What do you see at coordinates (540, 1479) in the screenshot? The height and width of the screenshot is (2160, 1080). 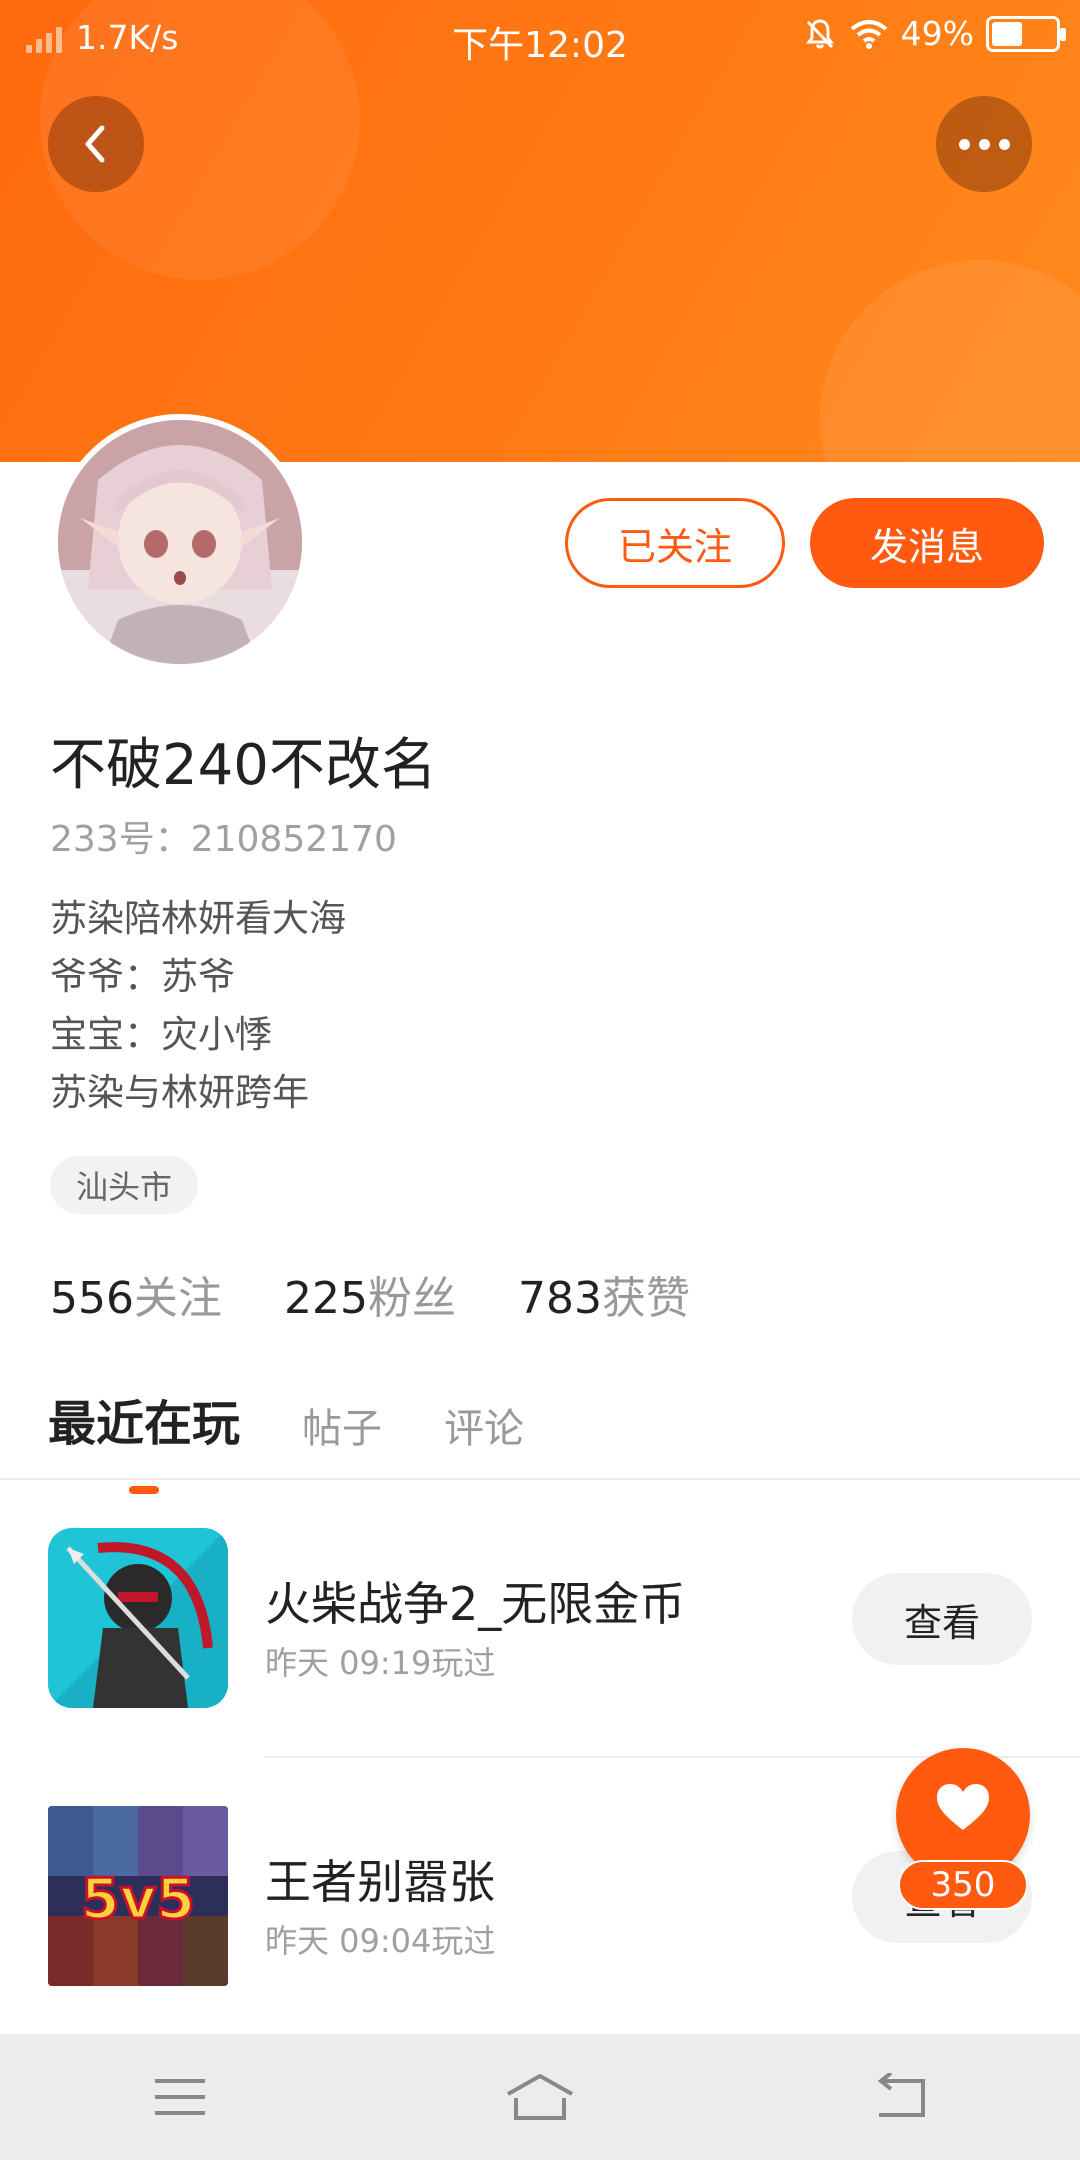 I see `divider` at bounding box center [540, 1479].